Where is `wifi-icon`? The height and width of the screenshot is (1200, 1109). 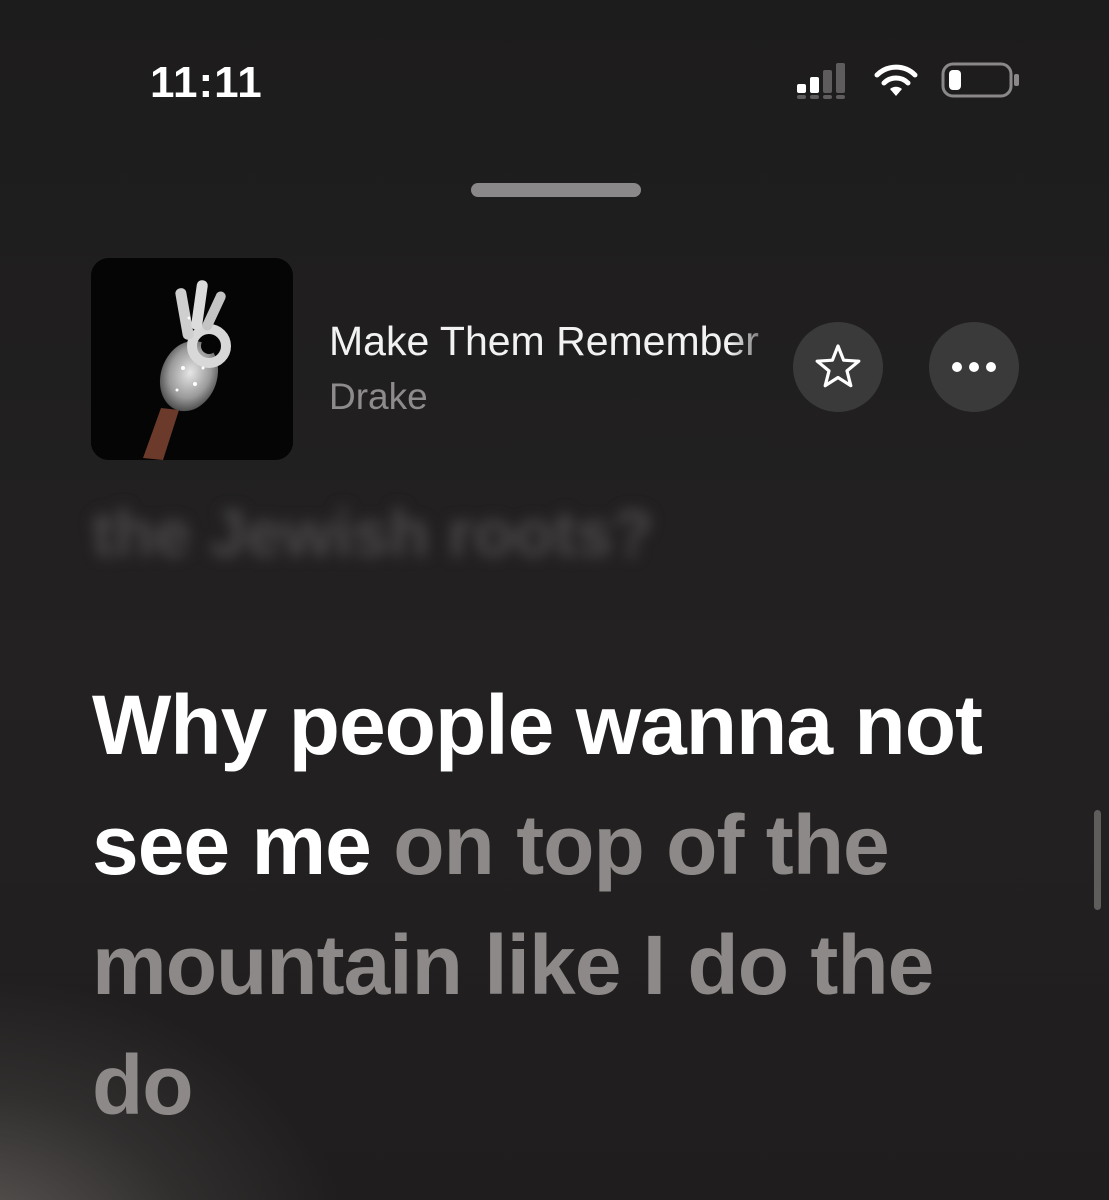
wifi-icon is located at coordinates (896, 82).